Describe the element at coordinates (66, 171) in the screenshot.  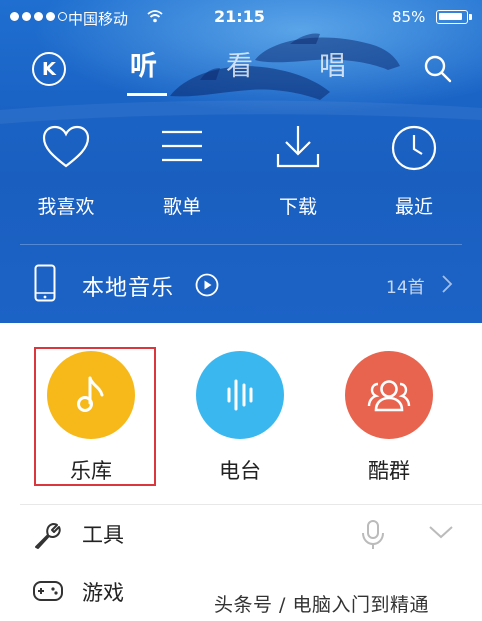
I see `quick-item-favorites: 我喜欢` at that location.